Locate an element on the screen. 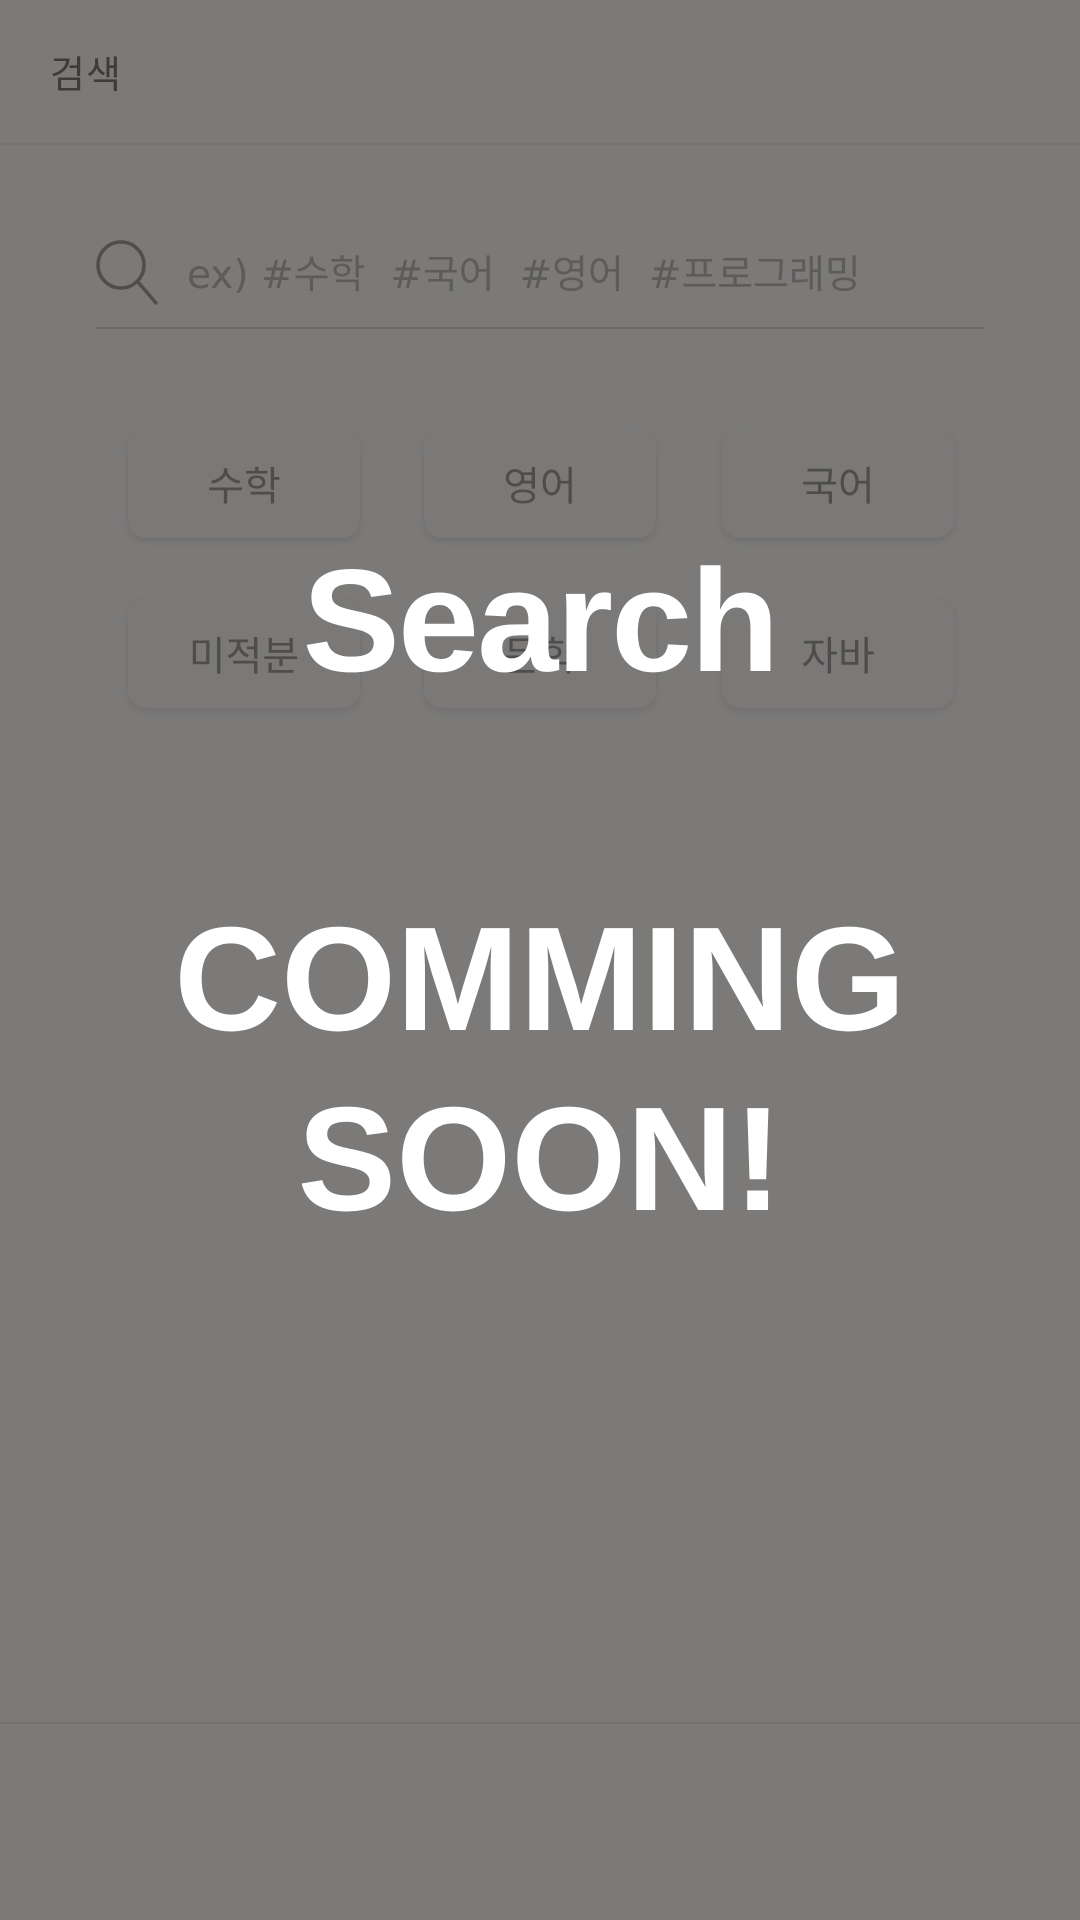  tag-label: 미적분 is located at coordinates (244, 657).